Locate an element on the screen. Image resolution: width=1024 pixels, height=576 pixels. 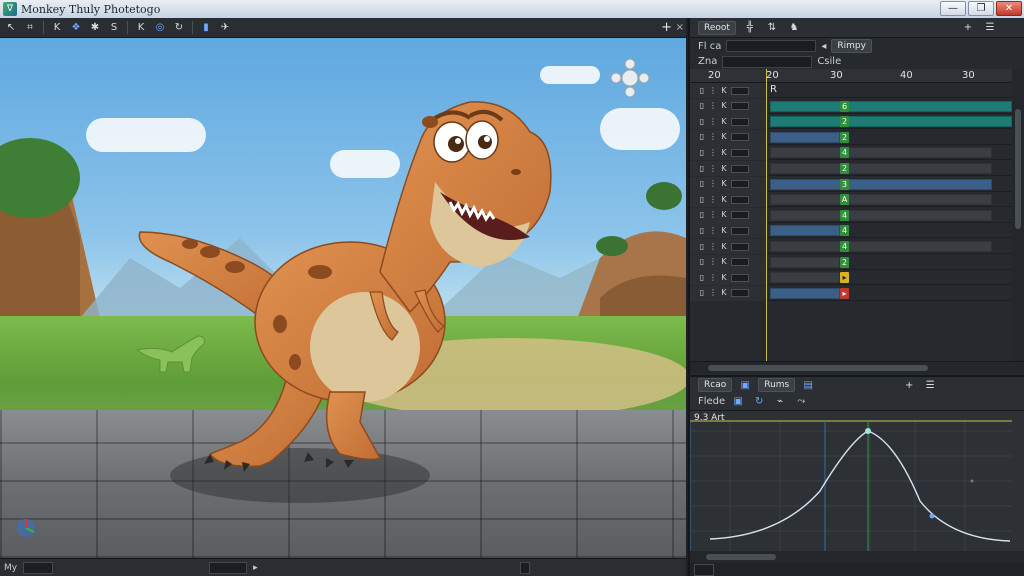
keyframe-marker: 3 is located at coordinates (844, 184).